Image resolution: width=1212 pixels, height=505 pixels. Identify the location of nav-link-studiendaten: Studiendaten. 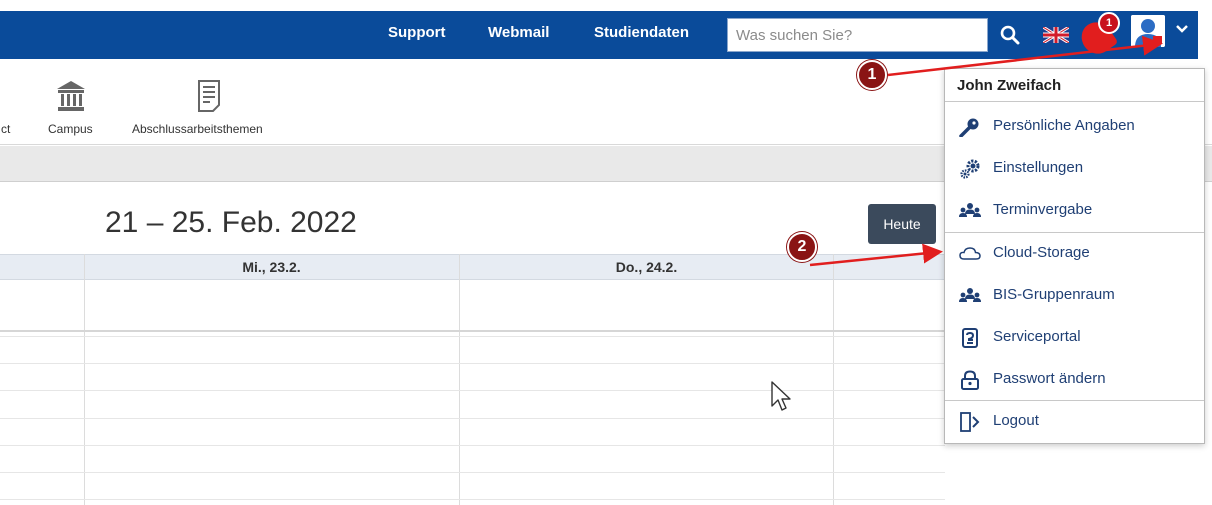
(641, 32).